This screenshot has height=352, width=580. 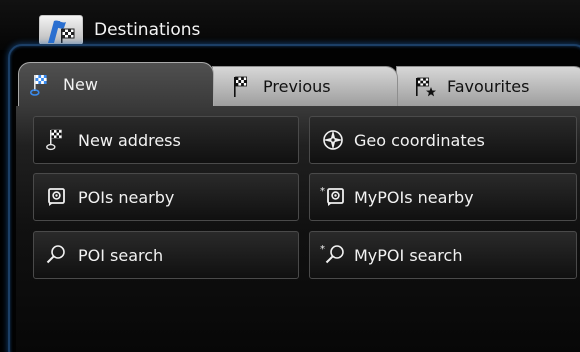 What do you see at coordinates (297, 86) in the screenshot?
I see `tab-previous-label: Previous` at bounding box center [297, 86].